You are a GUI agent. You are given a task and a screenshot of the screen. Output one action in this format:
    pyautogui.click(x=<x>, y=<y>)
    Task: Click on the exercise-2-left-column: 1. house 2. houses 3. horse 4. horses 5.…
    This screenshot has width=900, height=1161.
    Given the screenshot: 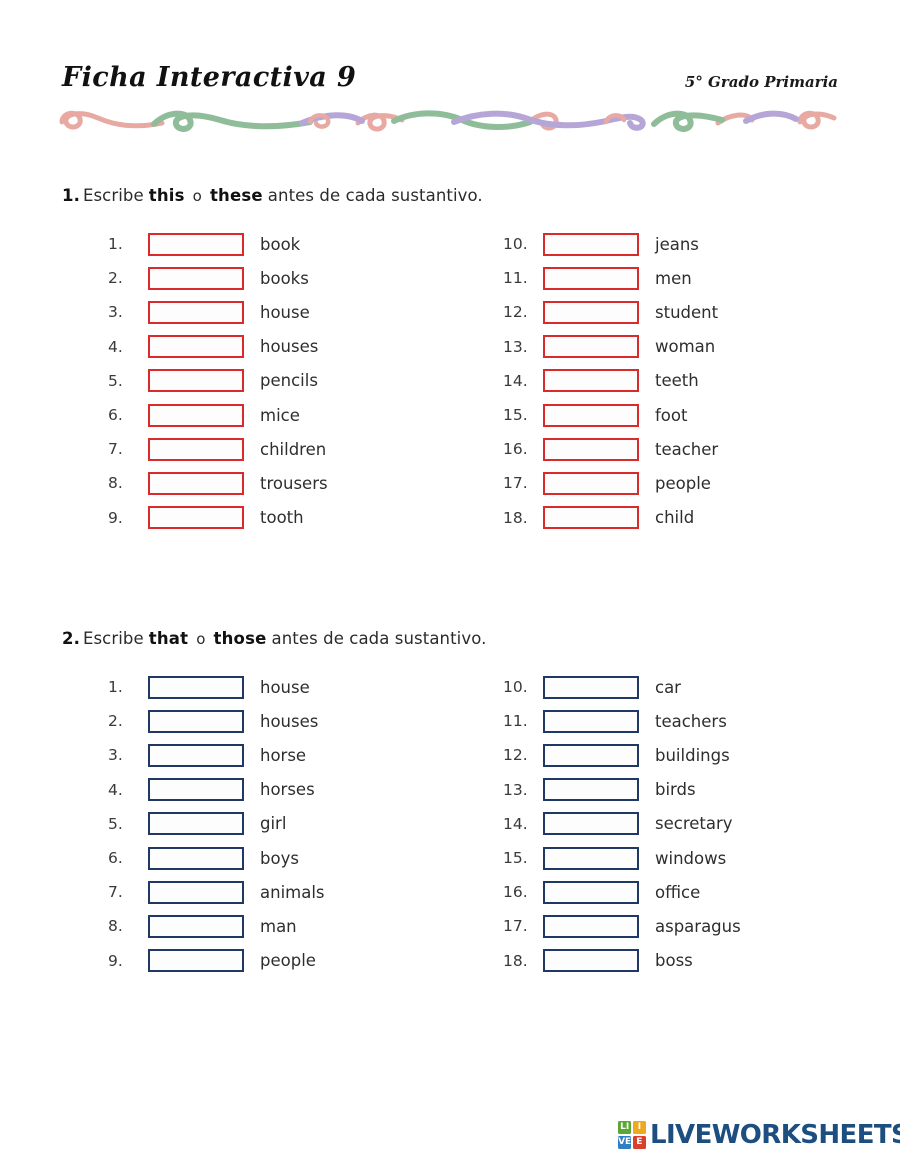 What is the action you would take?
    pyautogui.click(x=216, y=824)
    